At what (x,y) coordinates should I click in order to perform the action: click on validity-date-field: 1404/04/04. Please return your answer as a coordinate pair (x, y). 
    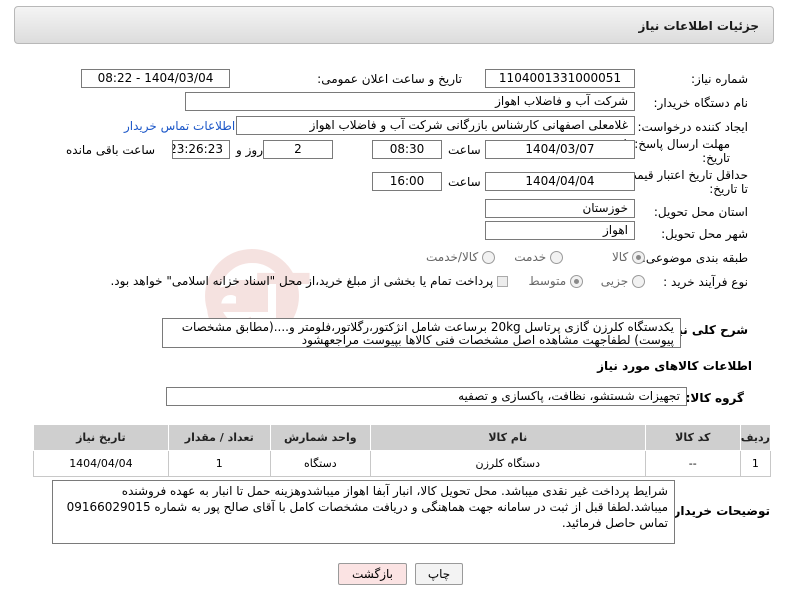
    Looking at the image, I should click on (560, 181).